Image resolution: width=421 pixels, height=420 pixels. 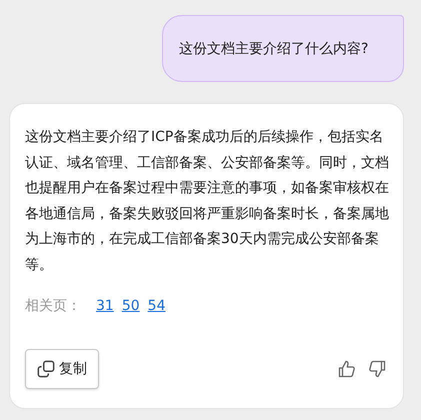 I want to click on page-link: 50, so click(x=131, y=306).